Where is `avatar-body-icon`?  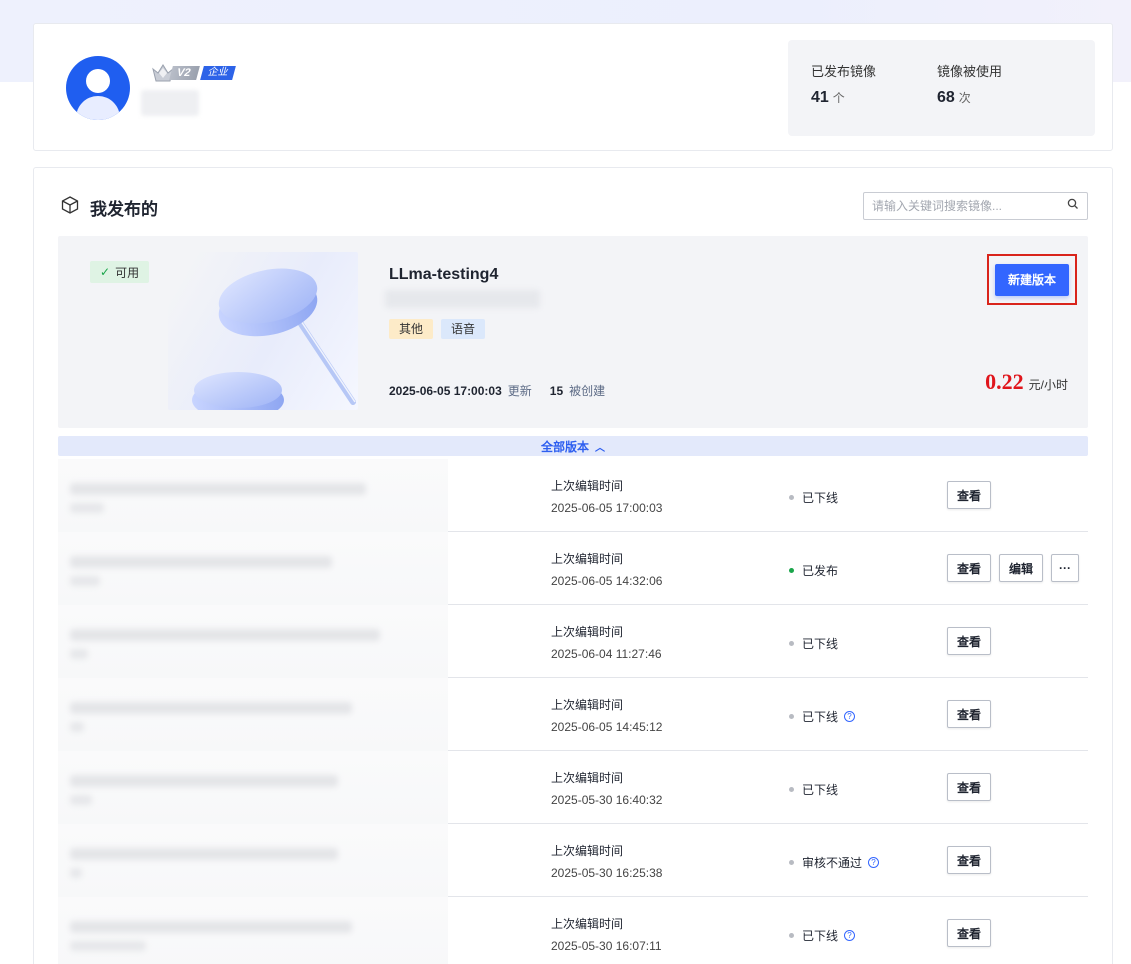
avatar-body-icon is located at coordinates (98, 108).